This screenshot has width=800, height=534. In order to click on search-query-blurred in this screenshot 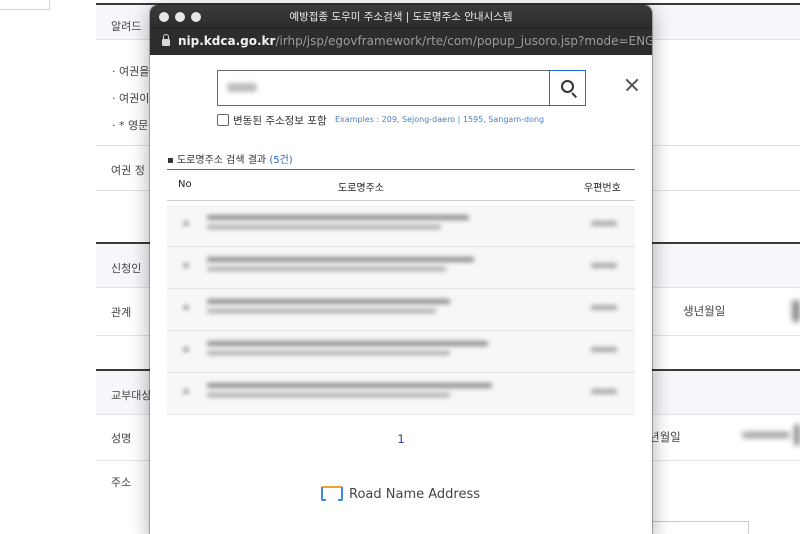, I will do `click(242, 87)`.